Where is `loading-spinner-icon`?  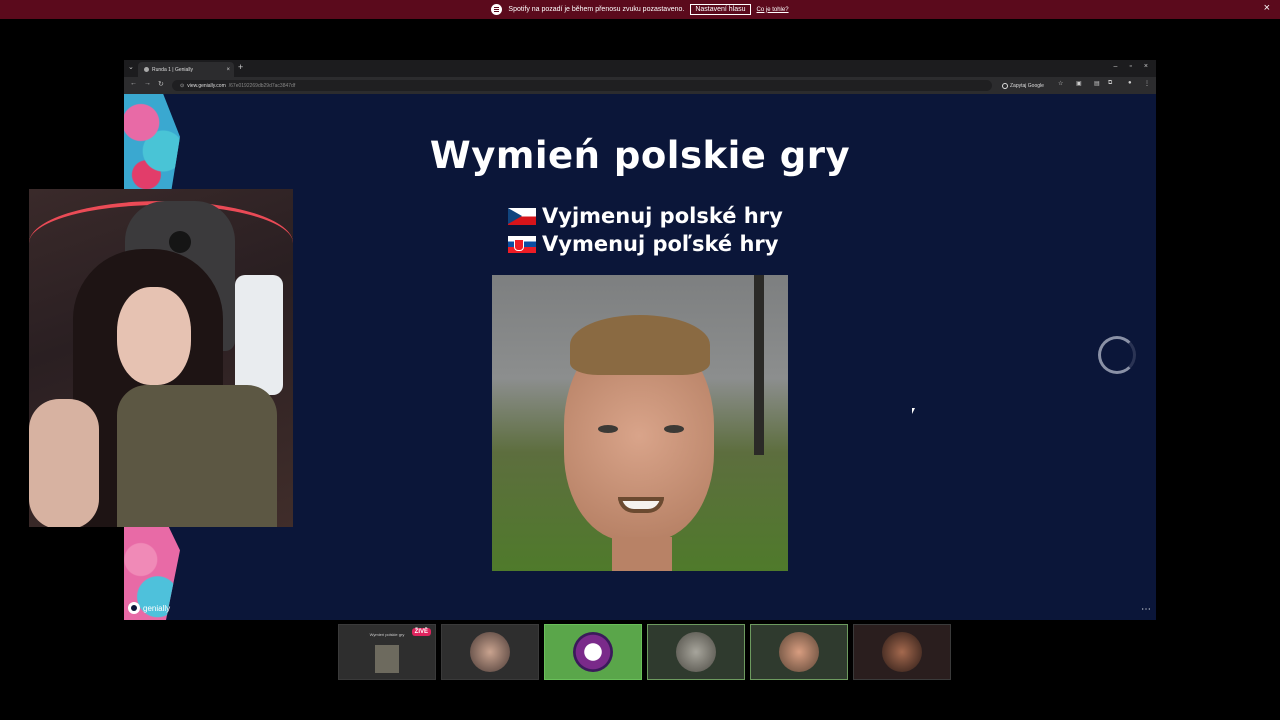 loading-spinner-icon is located at coordinates (1117, 355).